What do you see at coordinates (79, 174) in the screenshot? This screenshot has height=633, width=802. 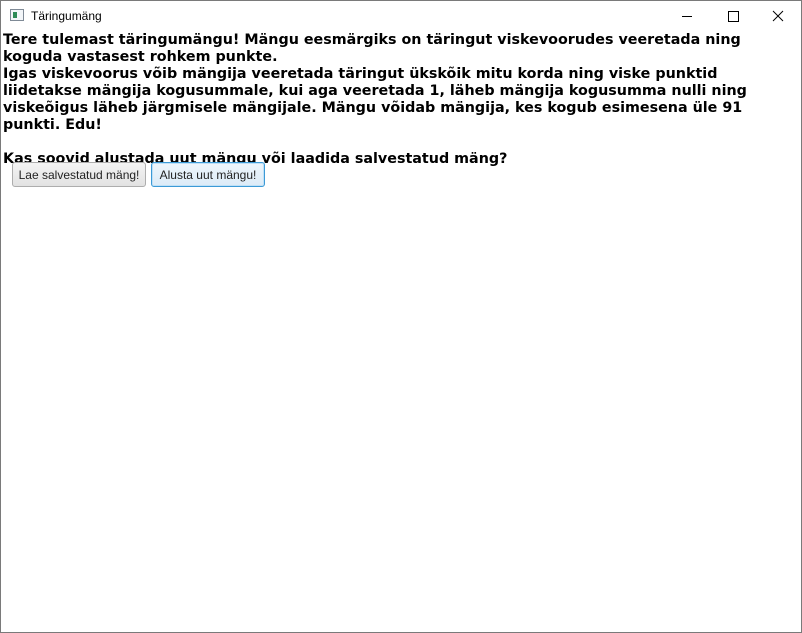 I see `load-saved-game-button: Lae salvestatud mäng!` at bounding box center [79, 174].